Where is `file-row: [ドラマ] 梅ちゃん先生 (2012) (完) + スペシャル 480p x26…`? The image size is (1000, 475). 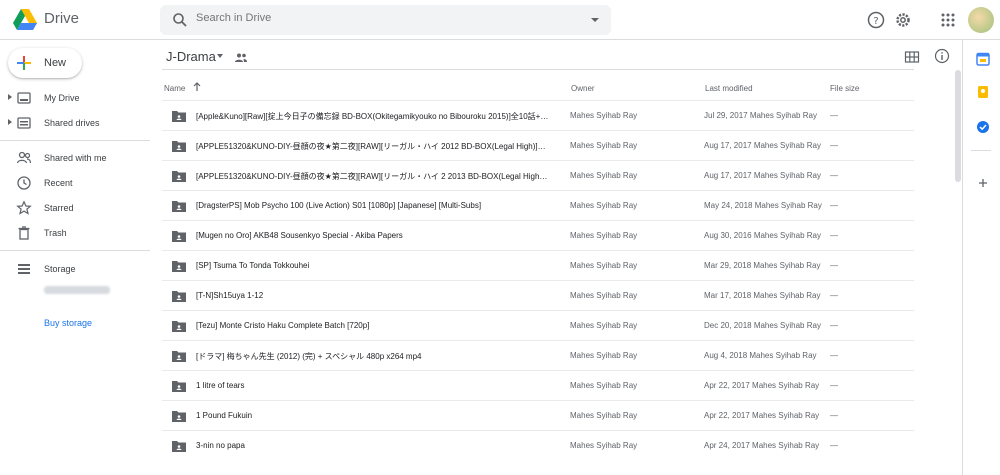
file-row: [ドラマ] 梅ちゃん先生 (2012) (完) + スペシャル 480p x26… is located at coordinates (538, 355).